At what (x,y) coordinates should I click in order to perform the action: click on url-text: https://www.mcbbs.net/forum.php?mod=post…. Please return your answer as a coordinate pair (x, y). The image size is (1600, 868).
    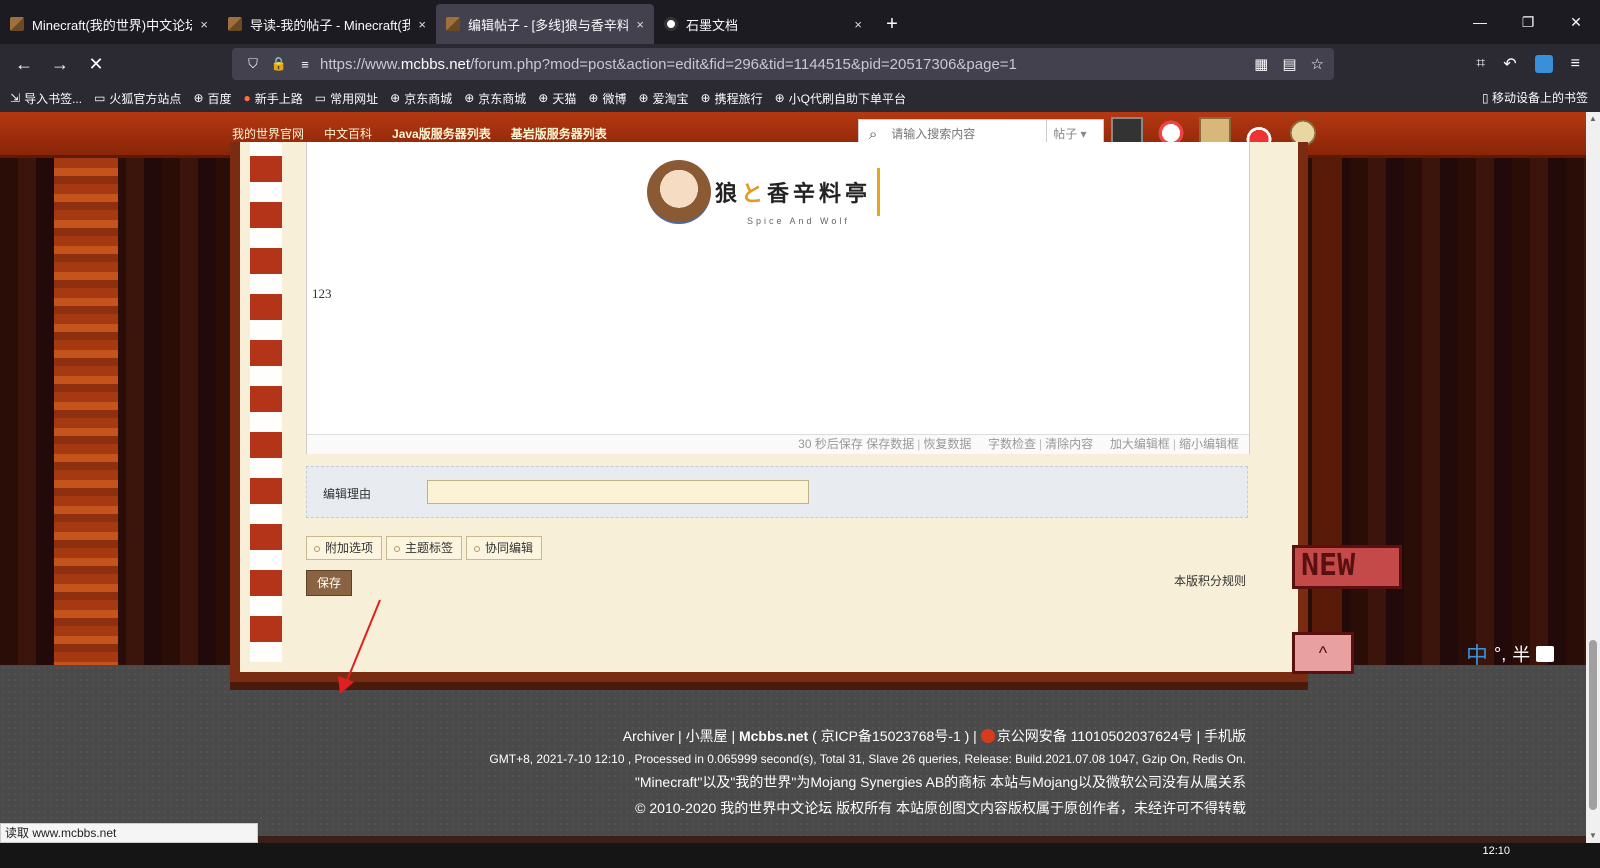
    Looking at the image, I should click on (780, 64).